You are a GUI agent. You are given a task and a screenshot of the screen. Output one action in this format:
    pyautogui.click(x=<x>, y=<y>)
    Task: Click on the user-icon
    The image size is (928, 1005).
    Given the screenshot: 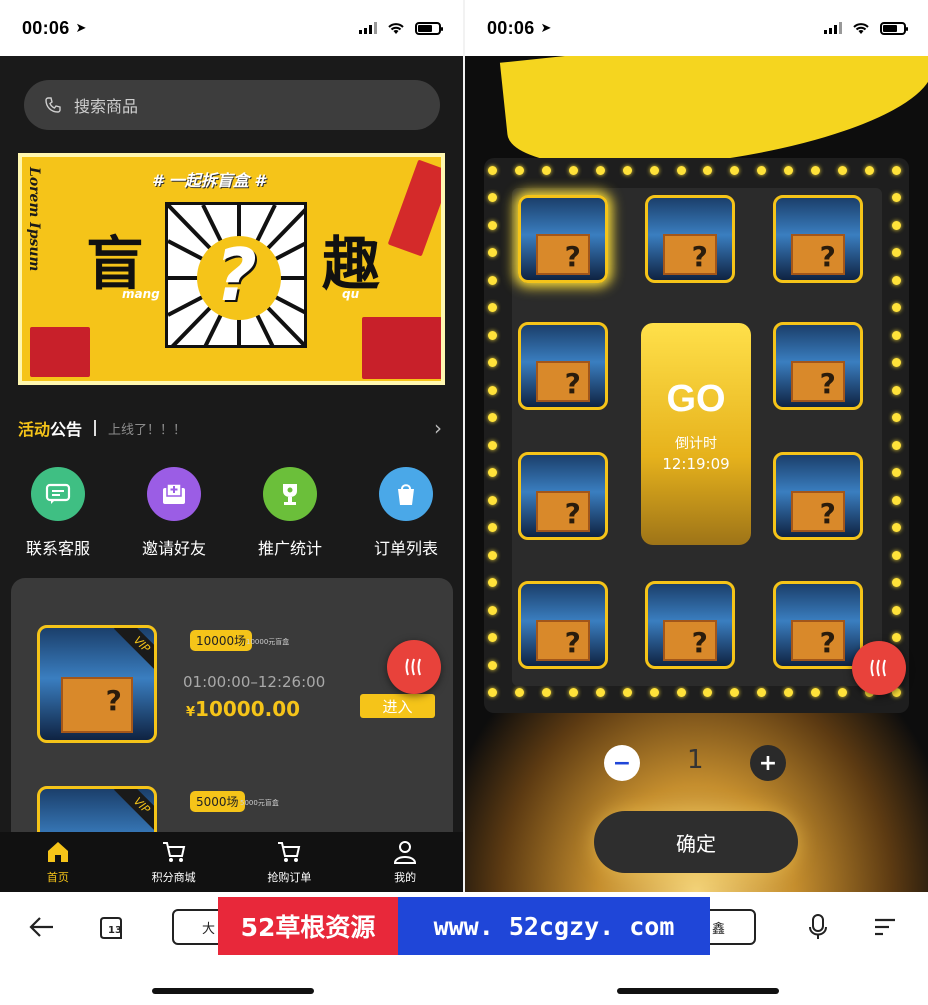 What is the action you would take?
    pyautogui.click(x=405, y=852)
    